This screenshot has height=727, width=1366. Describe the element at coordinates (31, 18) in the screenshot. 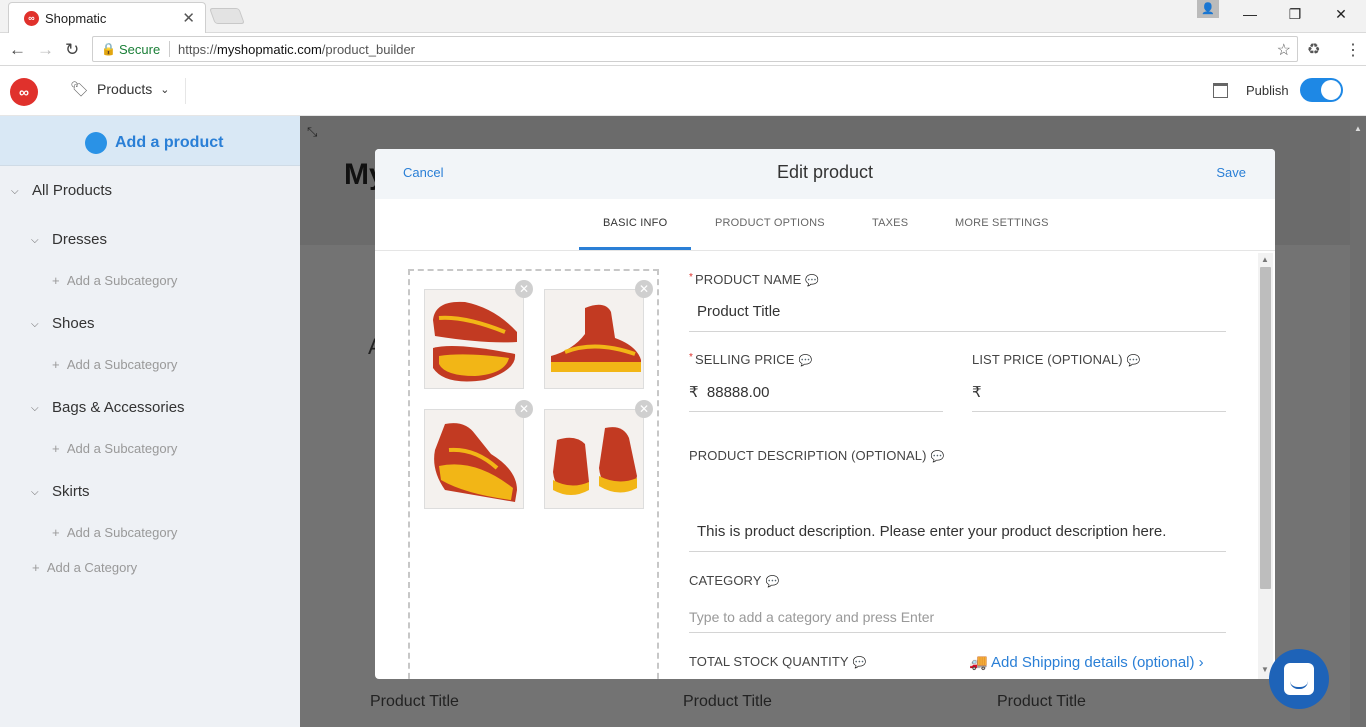

I see `shopmatic-favicon-icon: ∞` at that location.